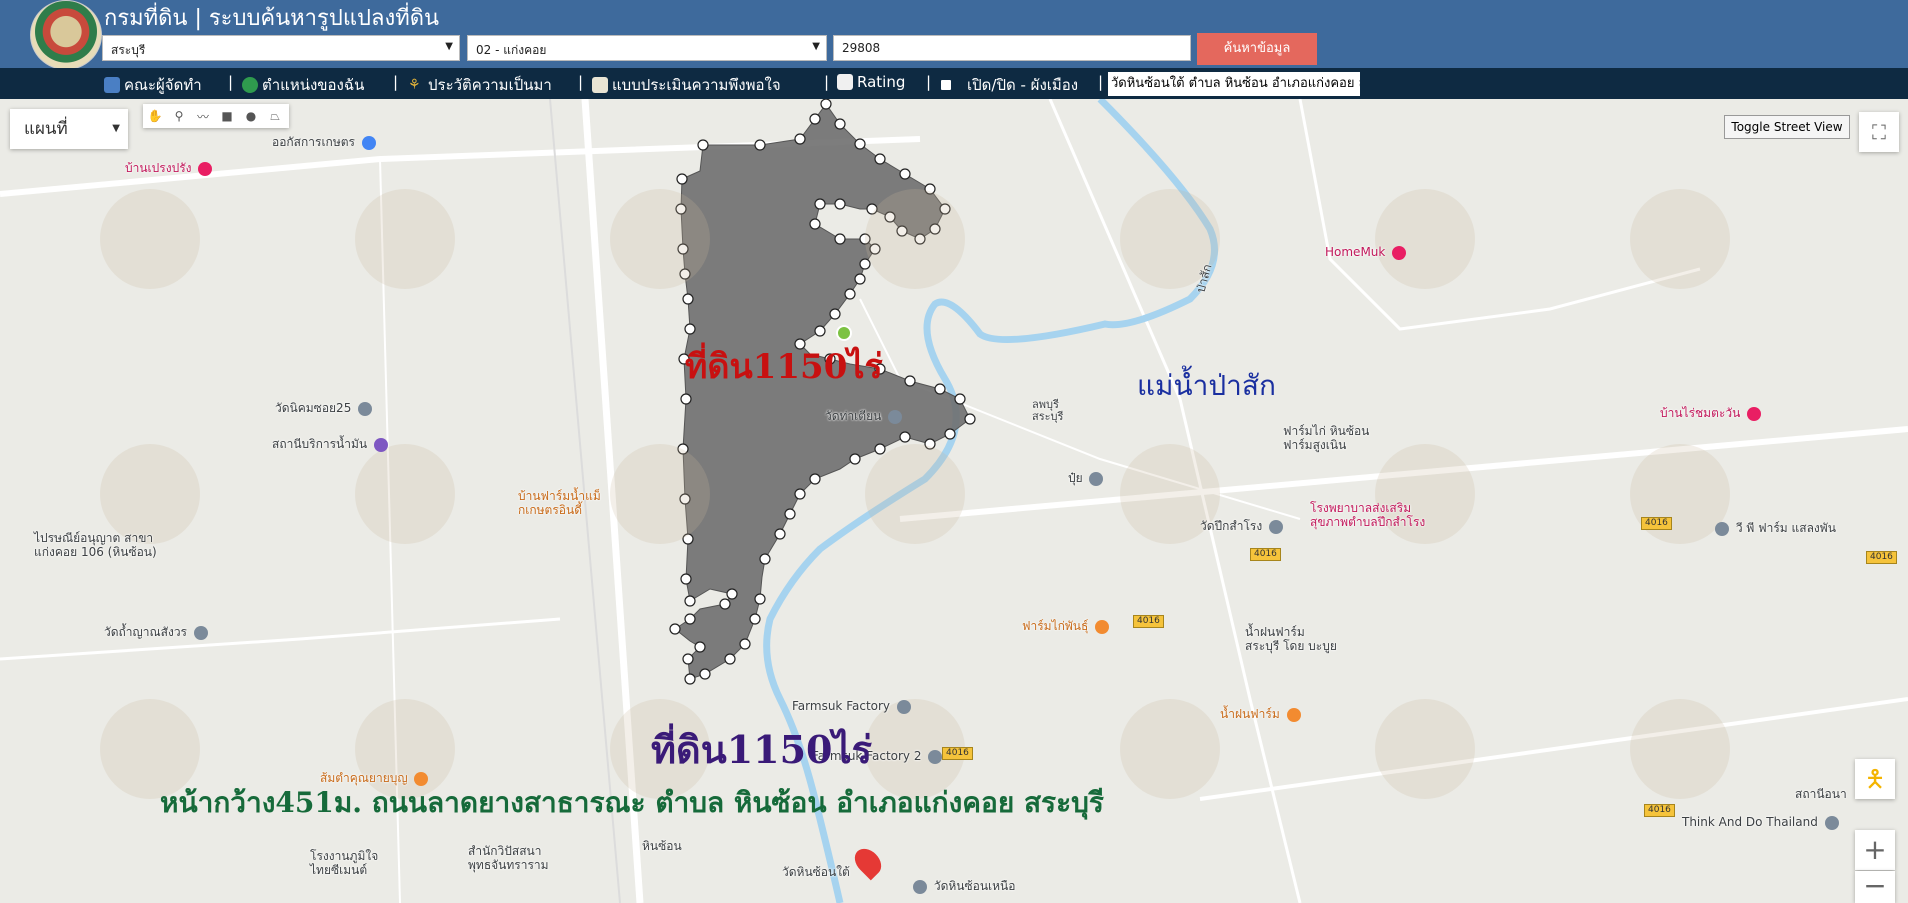 This screenshot has height=903, width=1908. What do you see at coordinates (761, 749) in the screenshot?
I see `land-area-label-secondary: ที่ดิน1150ไร่` at bounding box center [761, 749].